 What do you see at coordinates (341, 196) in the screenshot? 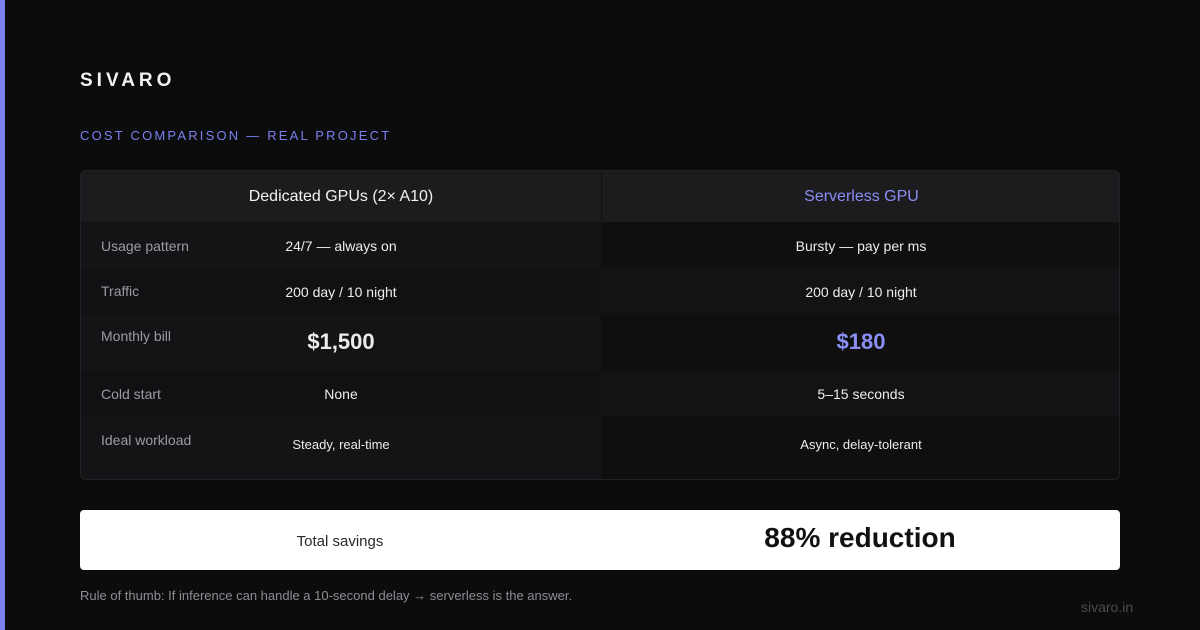
I see `column-header-dedicated: Dedicated GPUs (2× A10)` at bounding box center [341, 196].